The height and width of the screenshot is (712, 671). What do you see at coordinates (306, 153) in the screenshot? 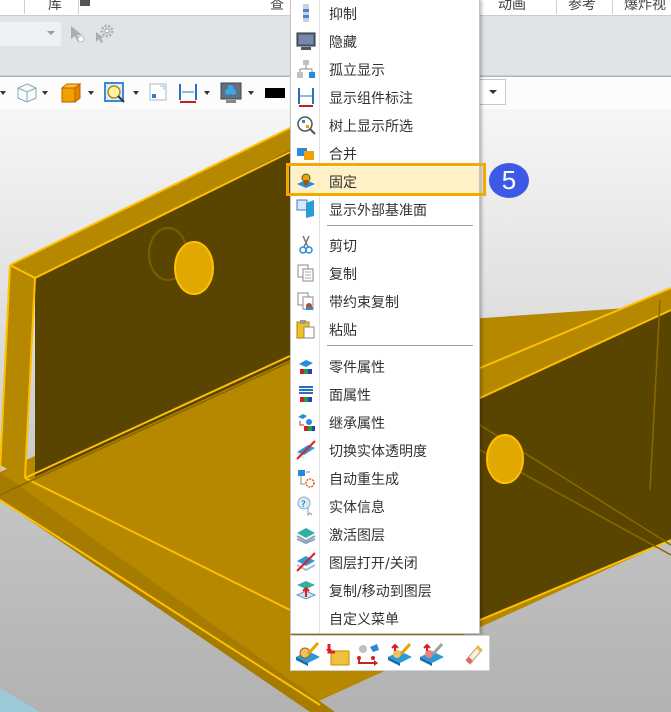
I see `merge-icon` at bounding box center [306, 153].